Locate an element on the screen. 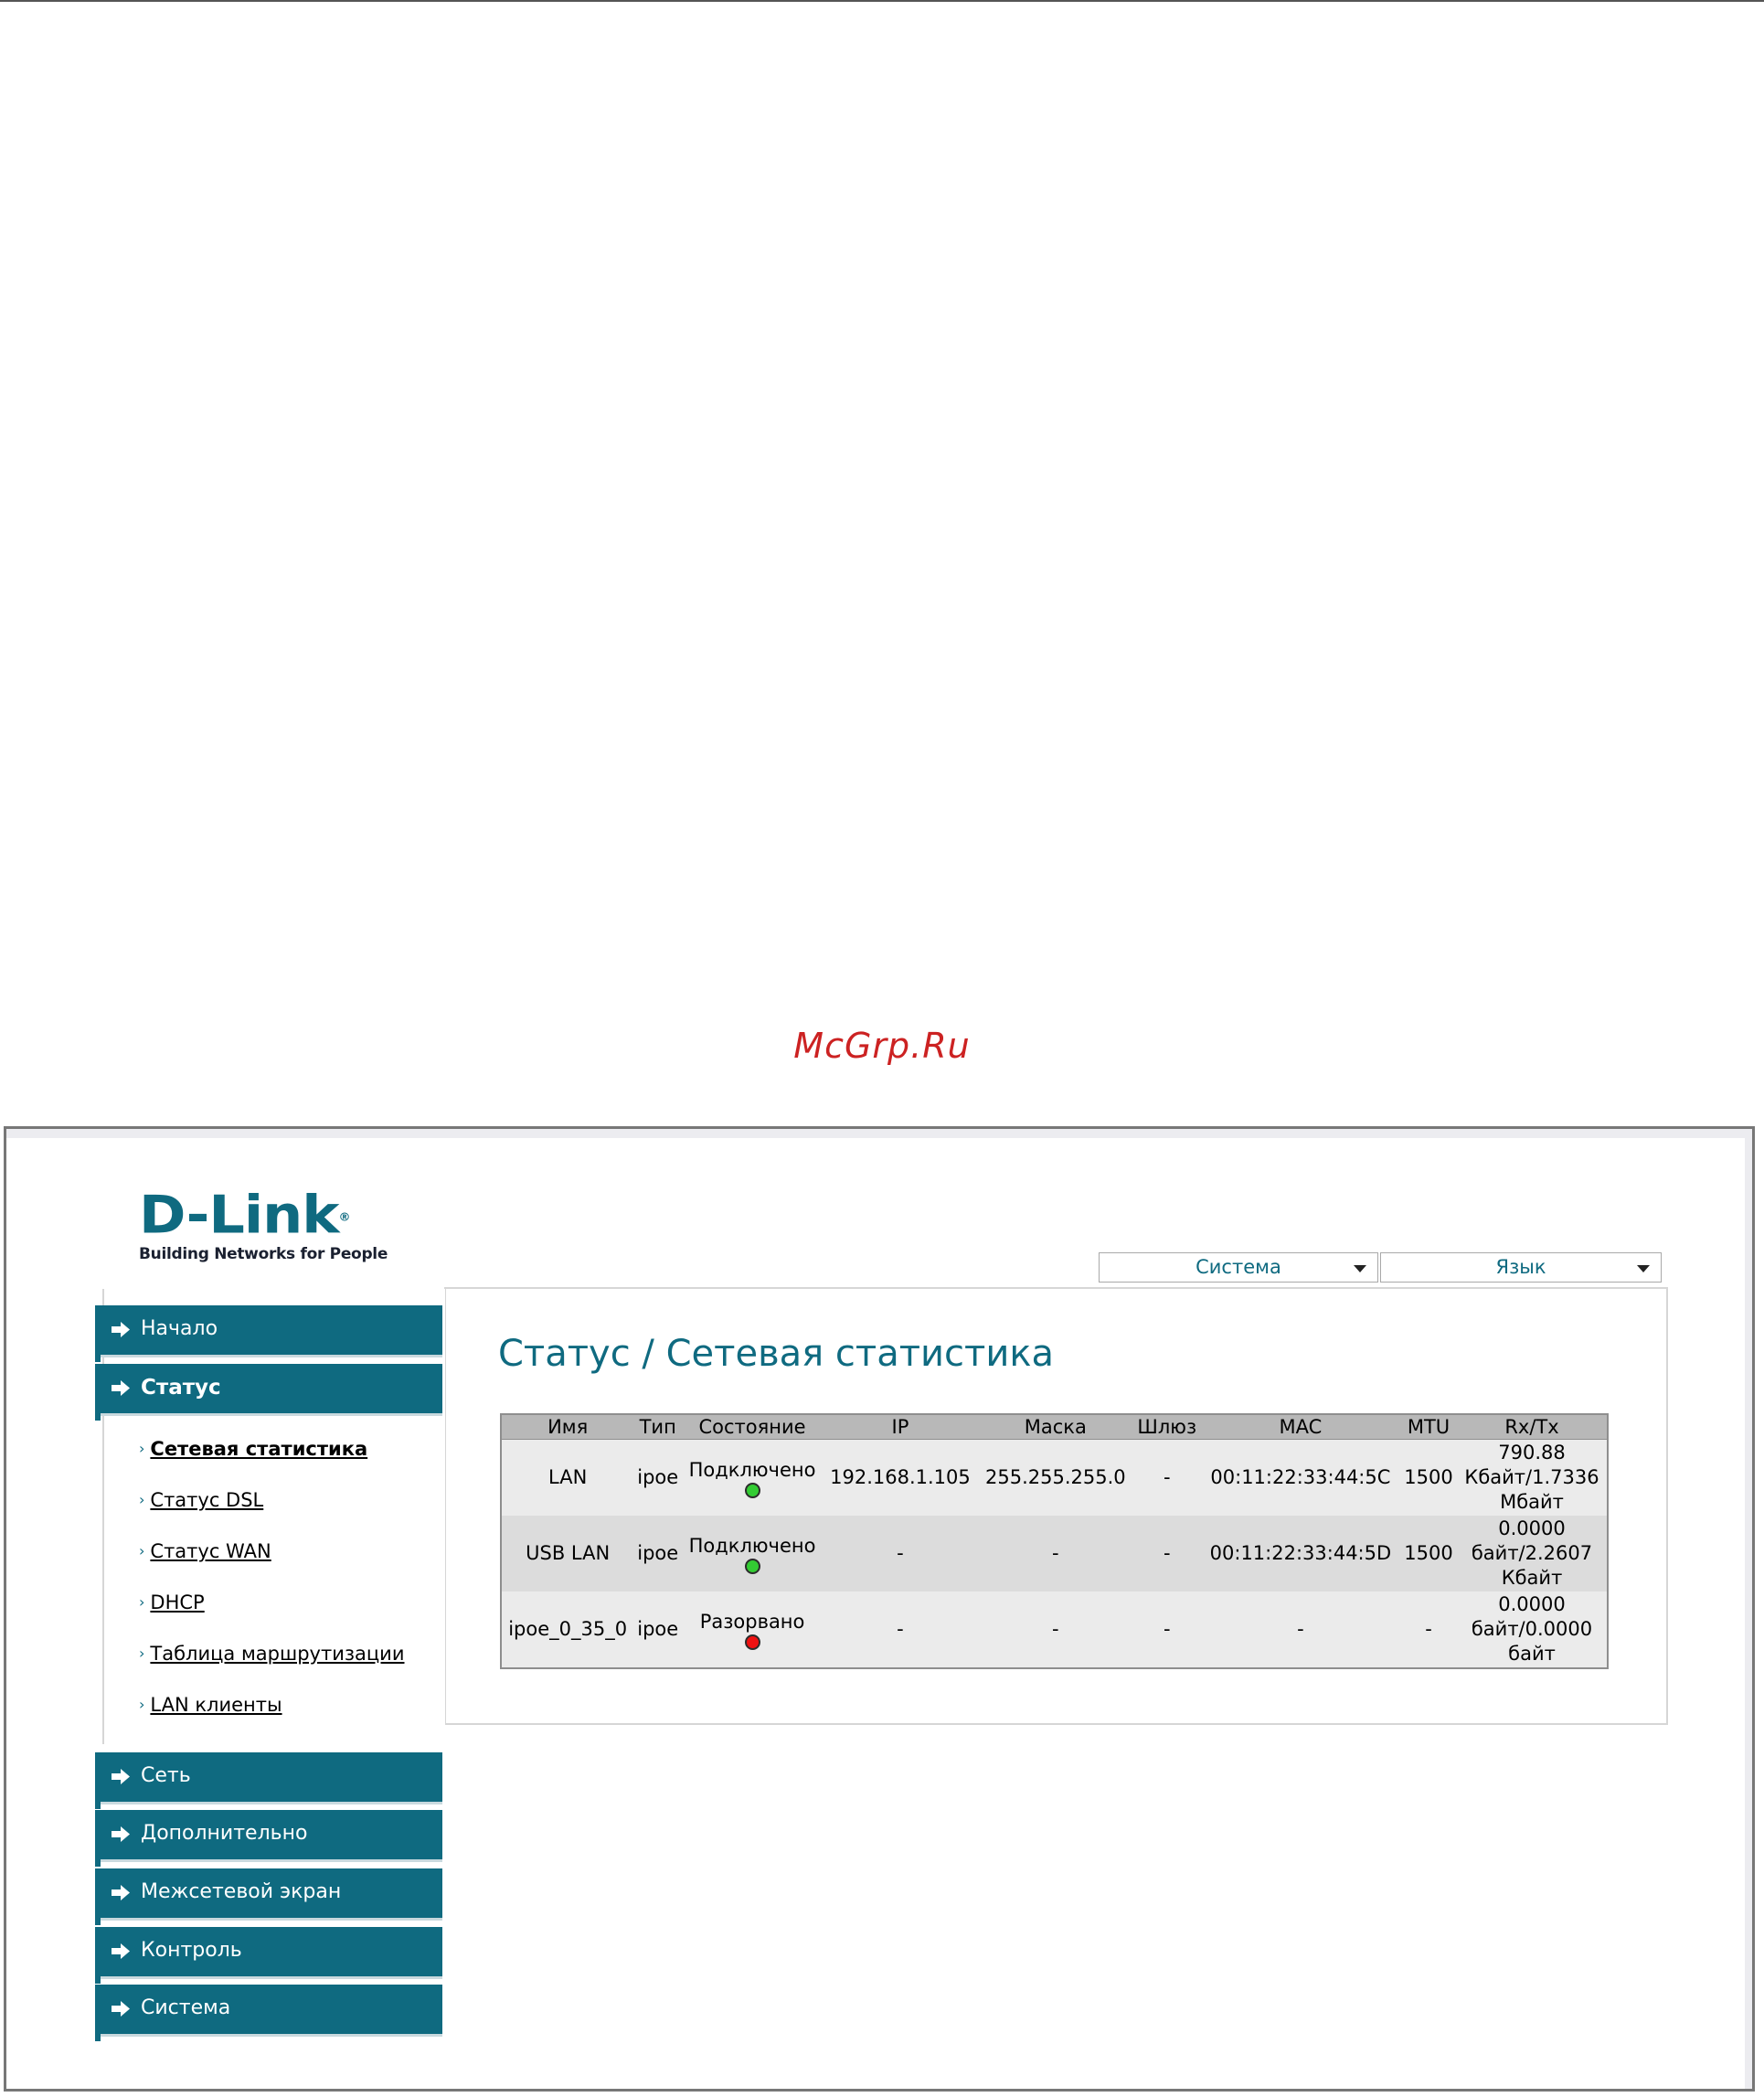 This screenshot has width=1764, height=2097. cell-name: LAN is located at coordinates (567, 1477).